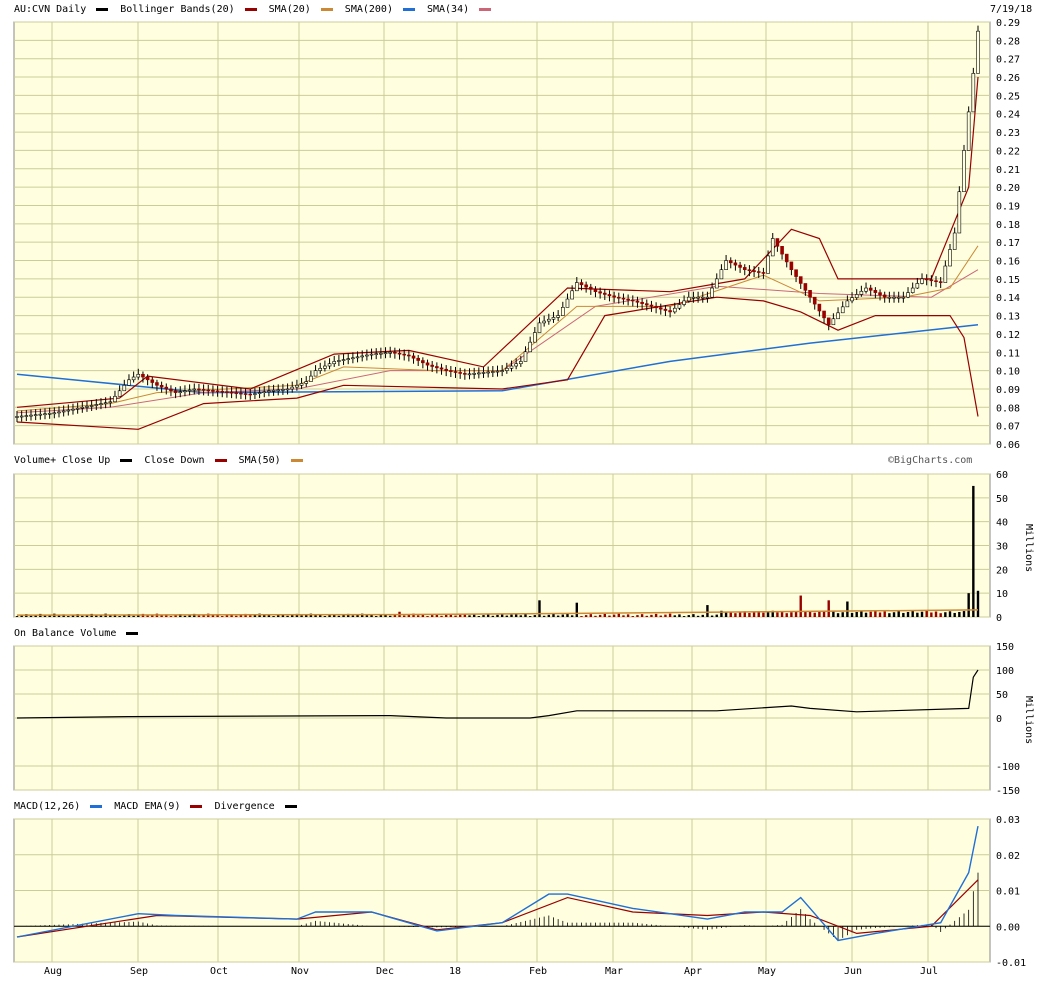  I want to click on y-tick-label: -150, so click(1008, 791).